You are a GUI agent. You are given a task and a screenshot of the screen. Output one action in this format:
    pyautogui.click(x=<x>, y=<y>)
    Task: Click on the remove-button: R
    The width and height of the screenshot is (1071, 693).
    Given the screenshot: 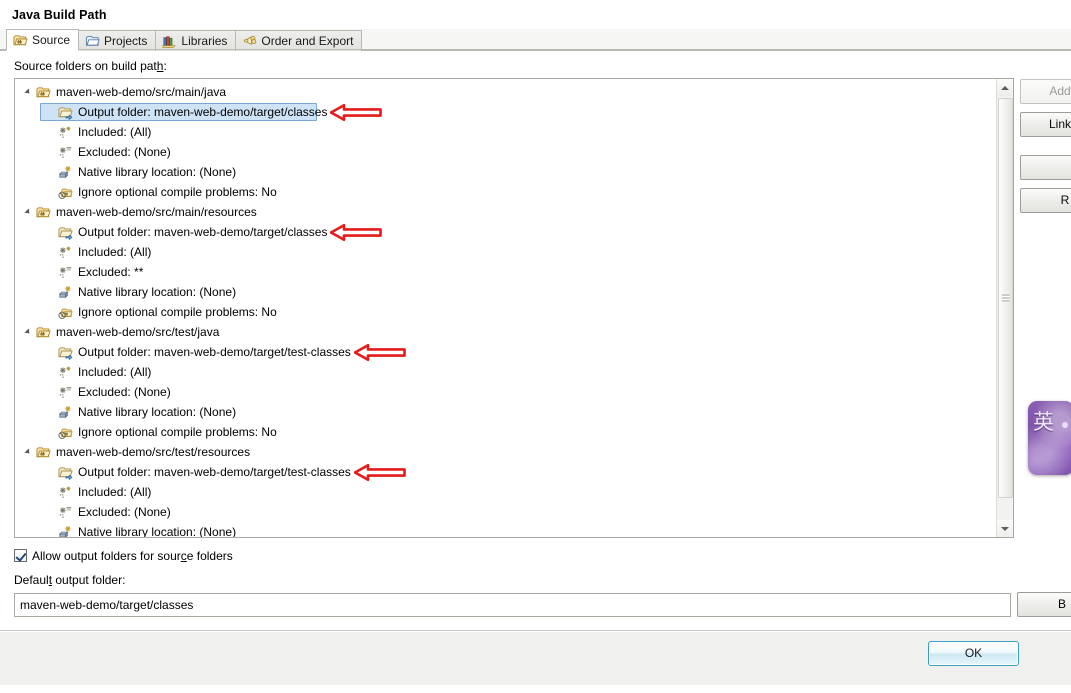 What is the action you would take?
    pyautogui.click(x=1045, y=200)
    